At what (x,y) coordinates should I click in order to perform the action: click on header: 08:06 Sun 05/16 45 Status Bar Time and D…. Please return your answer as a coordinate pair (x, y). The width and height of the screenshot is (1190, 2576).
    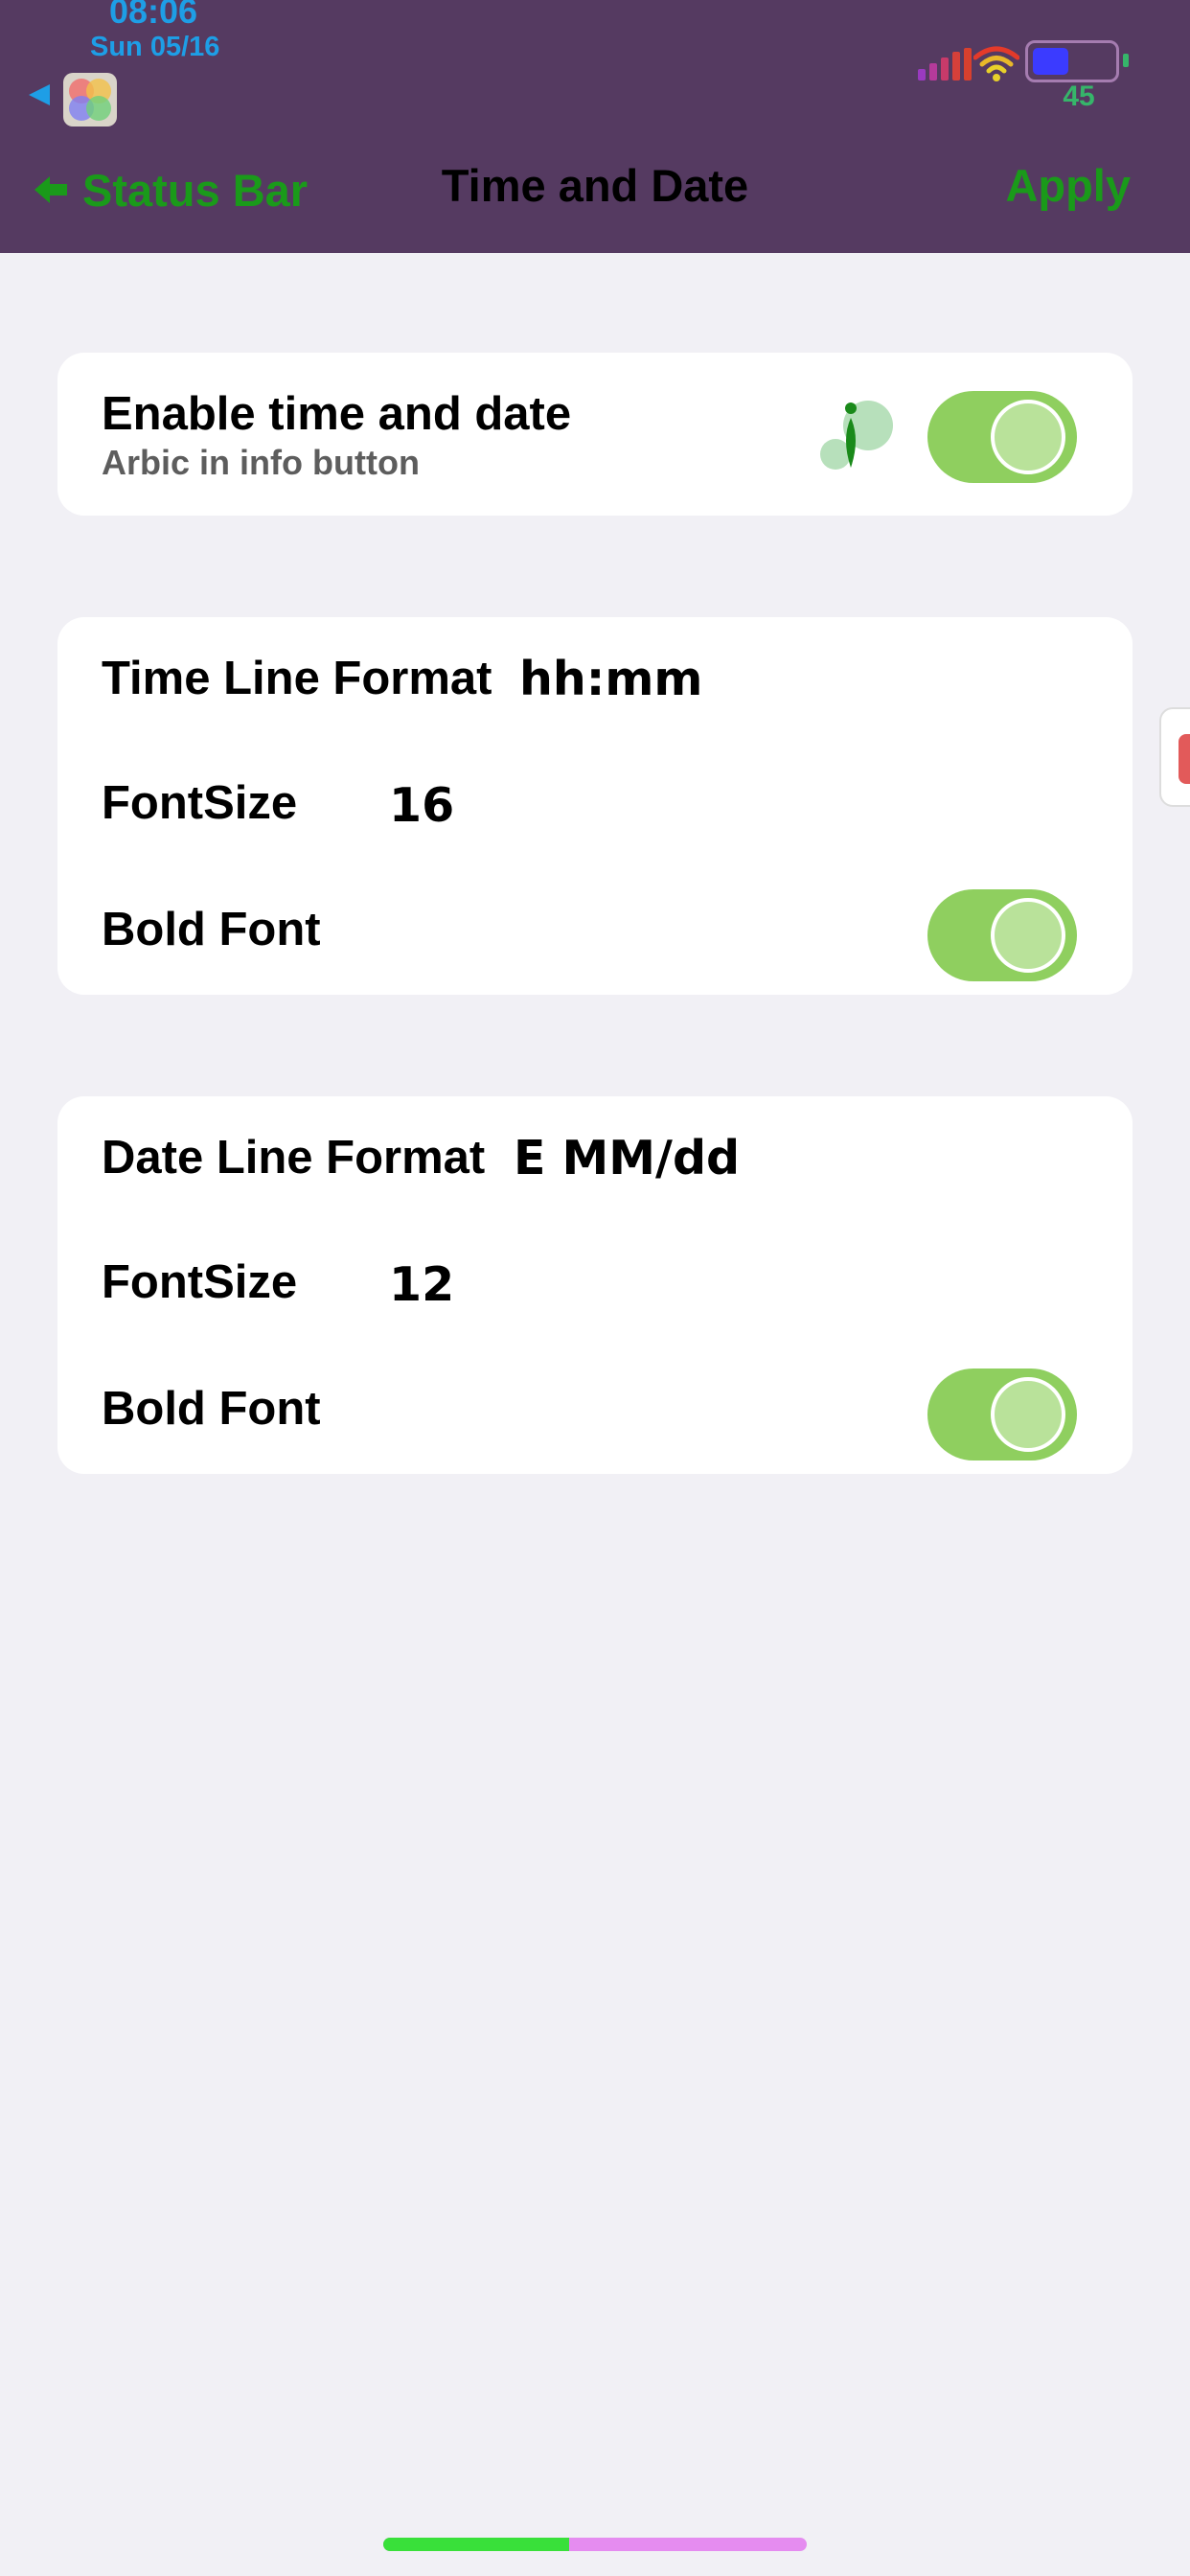
    Looking at the image, I should click on (595, 126).